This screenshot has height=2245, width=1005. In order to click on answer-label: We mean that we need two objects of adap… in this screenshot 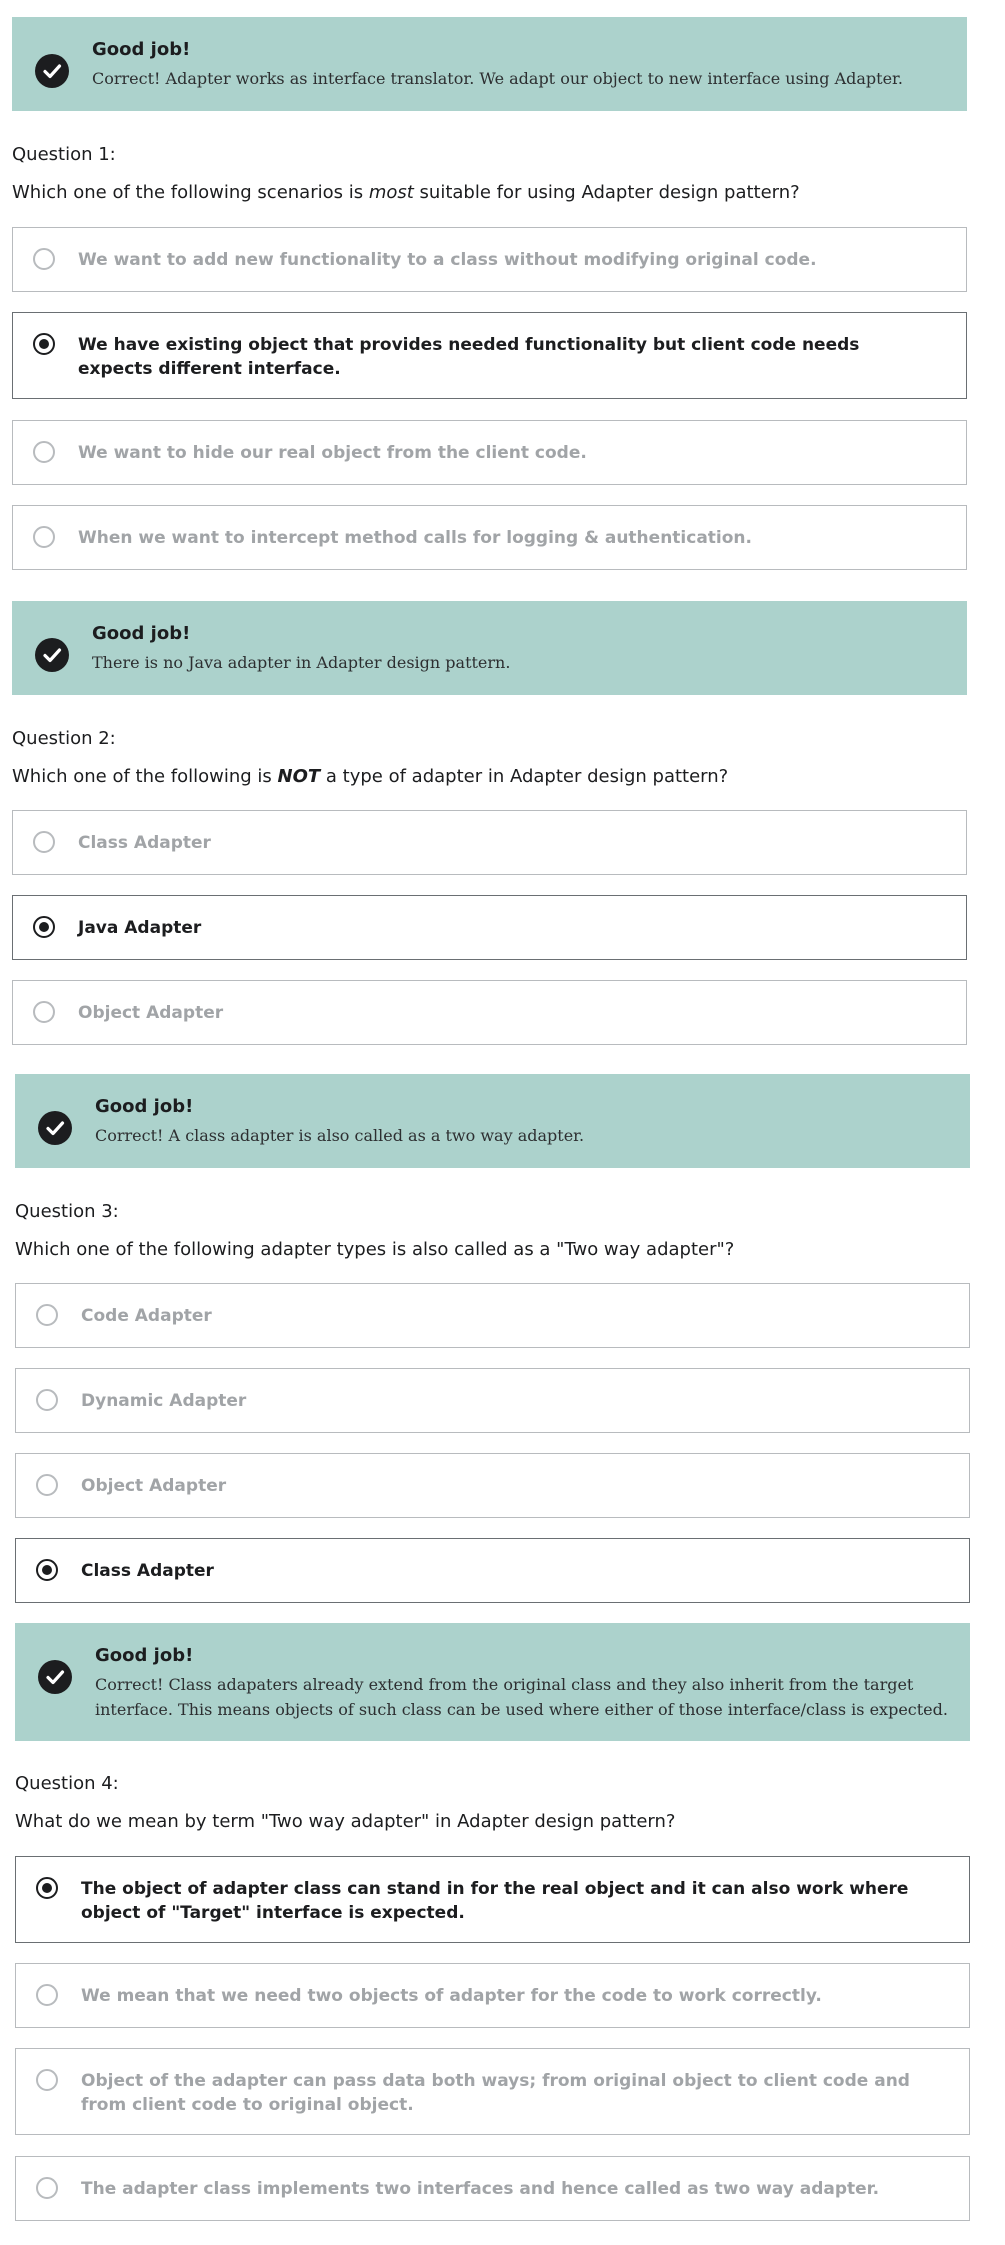, I will do `click(451, 1996)`.